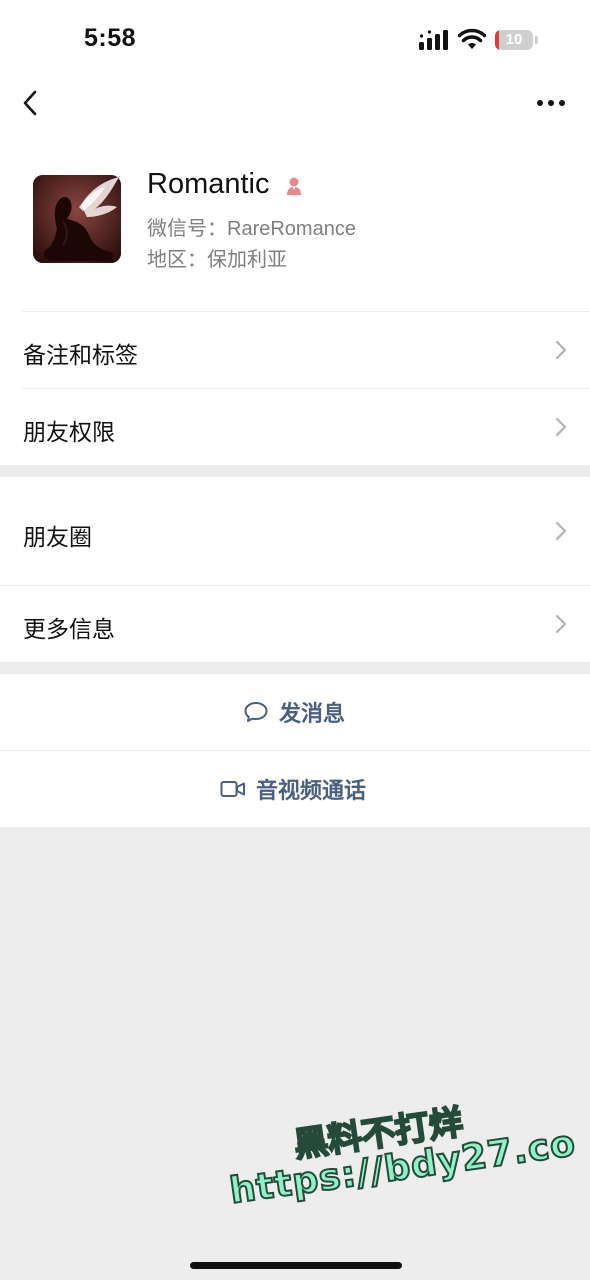 This screenshot has width=590, height=1280. Describe the element at coordinates (69, 629) in the screenshot. I see `row-label: 更多信息` at that location.